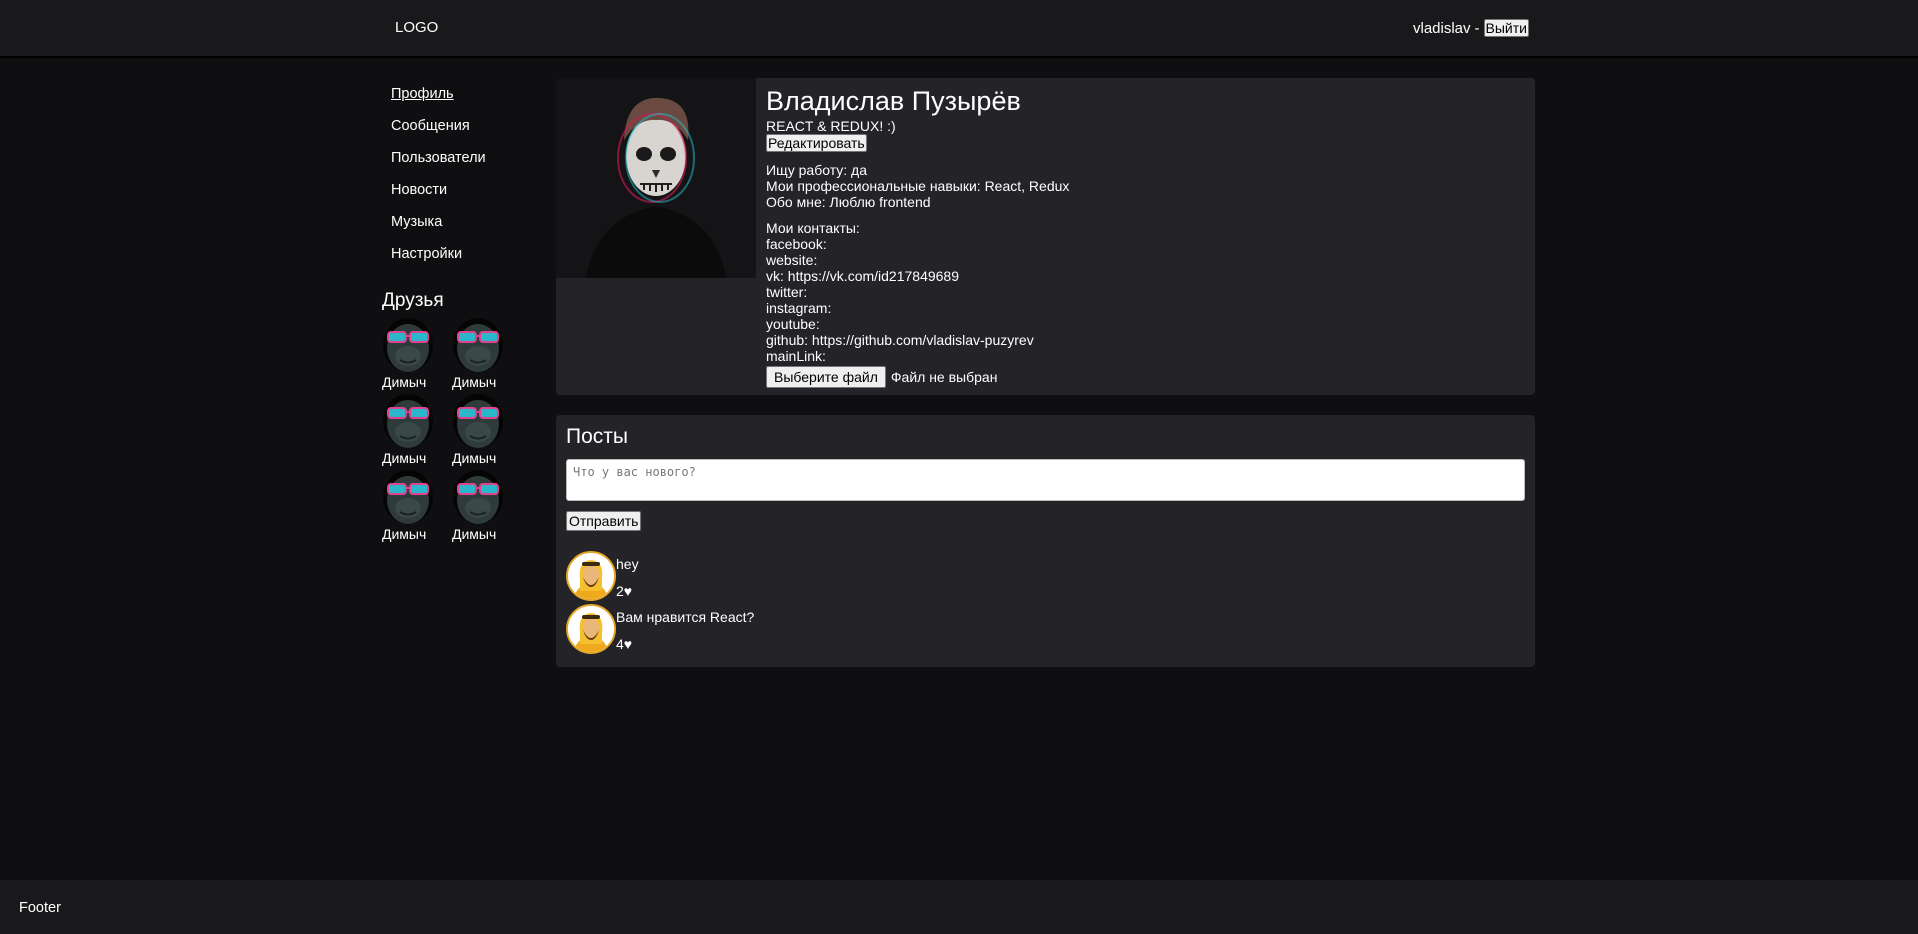  I want to click on nav-item-music: Музыка, so click(438, 230).